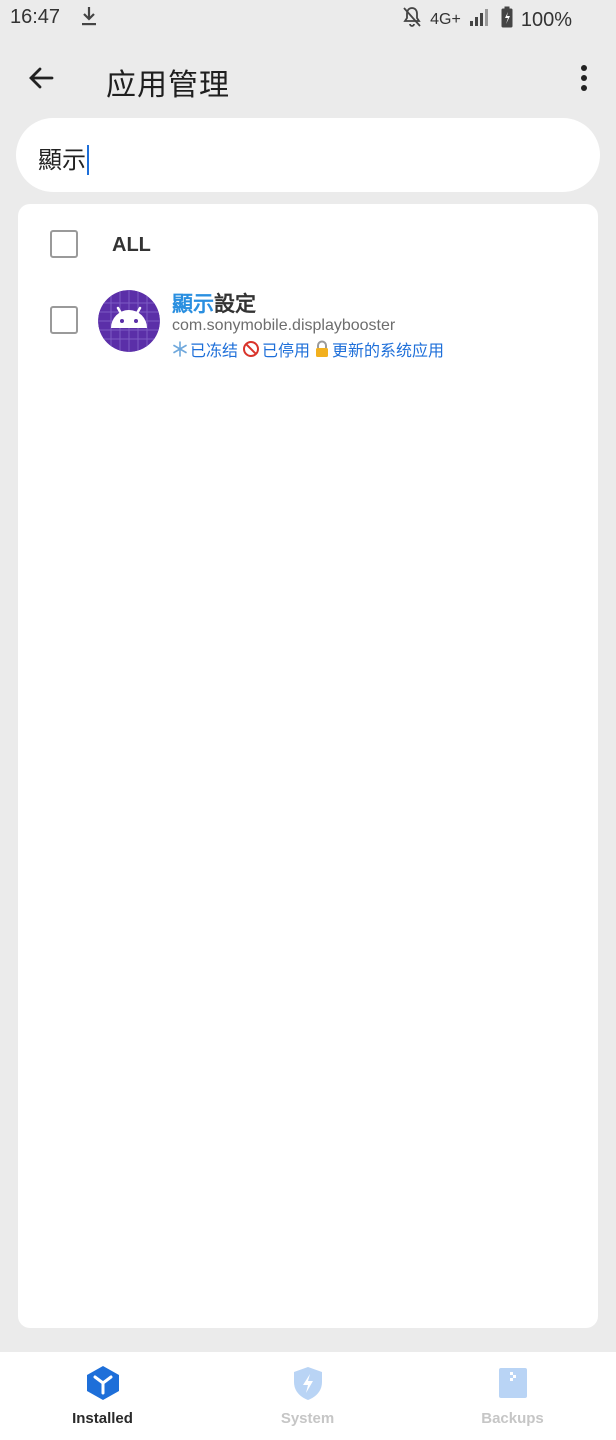 The height and width of the screenshot is (1440, 616). I want to click on status-time: 16:47, so click(35, 17).